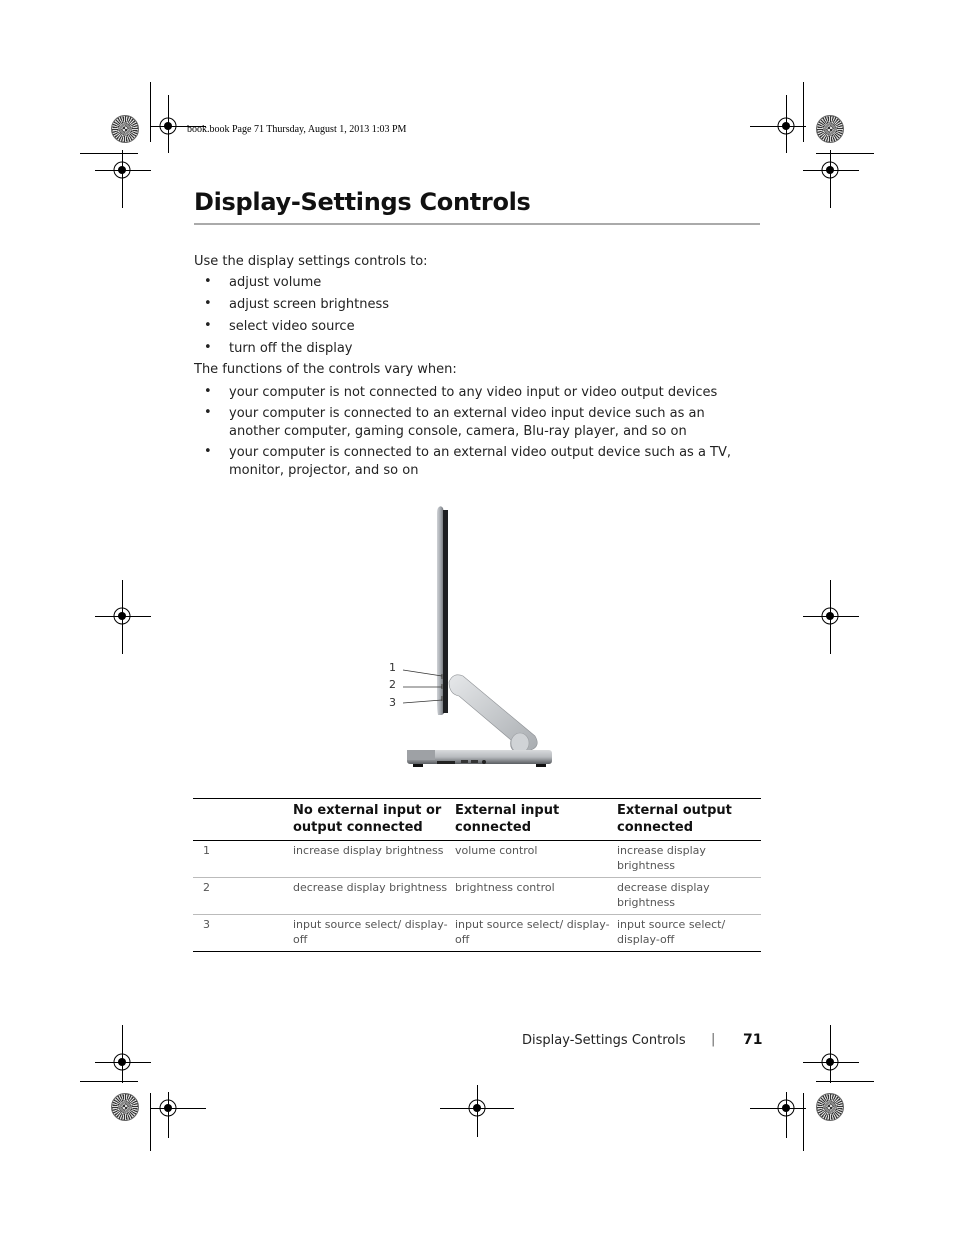 This screenshot has height=1235, width=954. Describe the element at coordinates (392, 667) in the screenshot. I see `callout-1: 1` at that location.